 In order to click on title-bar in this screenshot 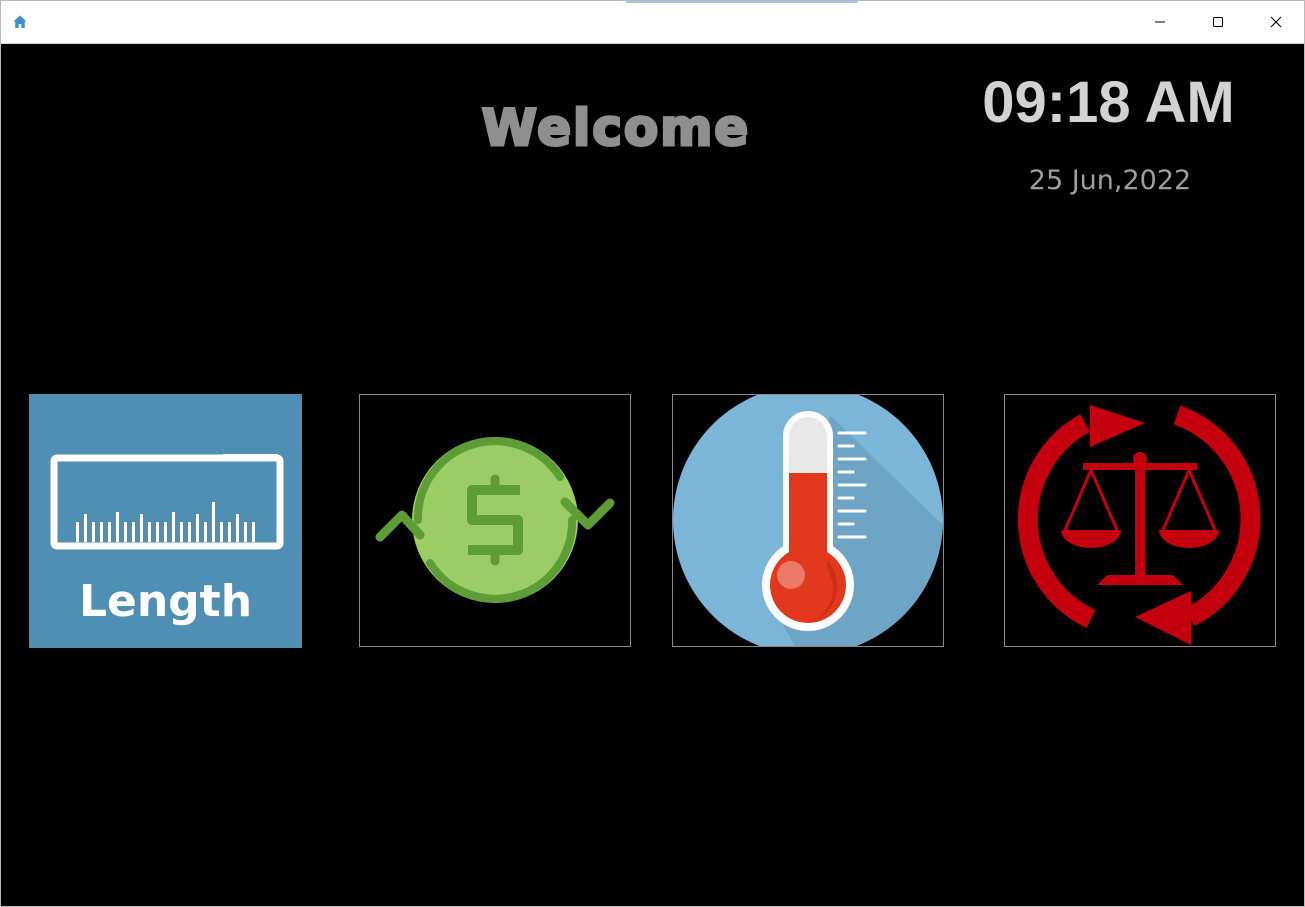, I will do `click(652, 22)`.